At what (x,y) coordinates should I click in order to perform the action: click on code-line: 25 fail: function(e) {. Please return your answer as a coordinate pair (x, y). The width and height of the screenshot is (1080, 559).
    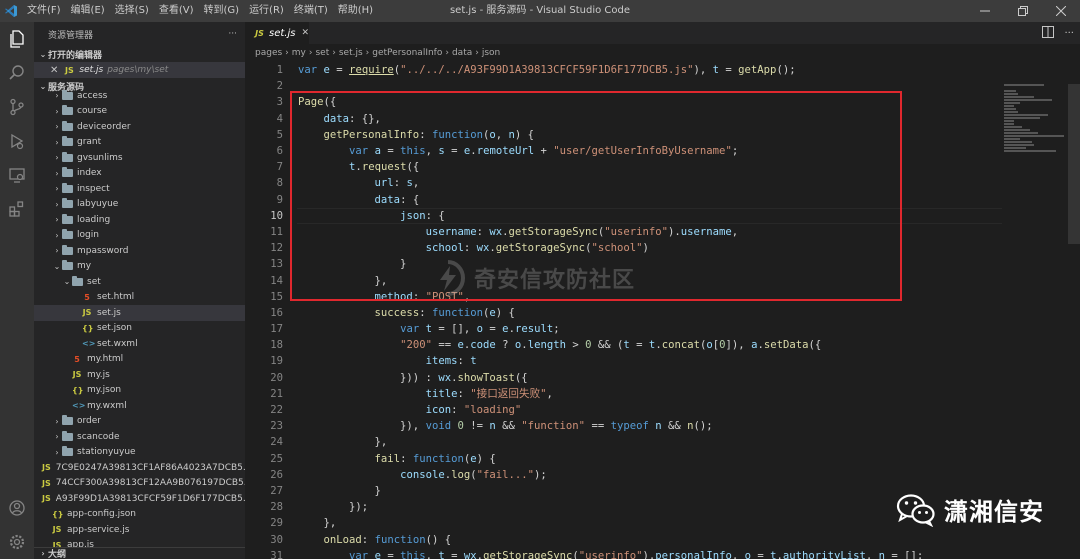
    Looking at the image, I should click on (662, 459).